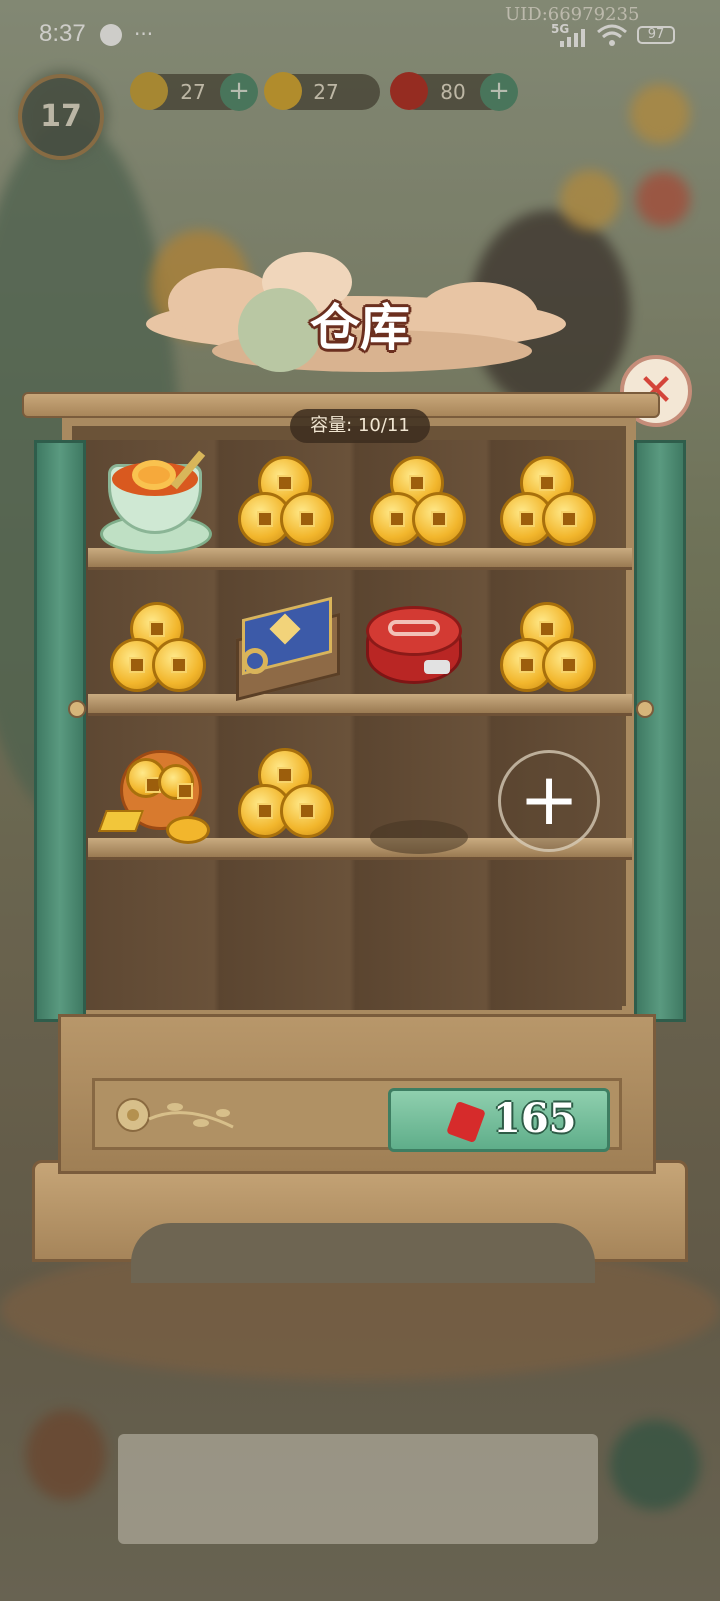  What do you see at coordinates (535, 1118) in the screenshot?
I see `expand-price: 165` at bounding box center [535, 1118].